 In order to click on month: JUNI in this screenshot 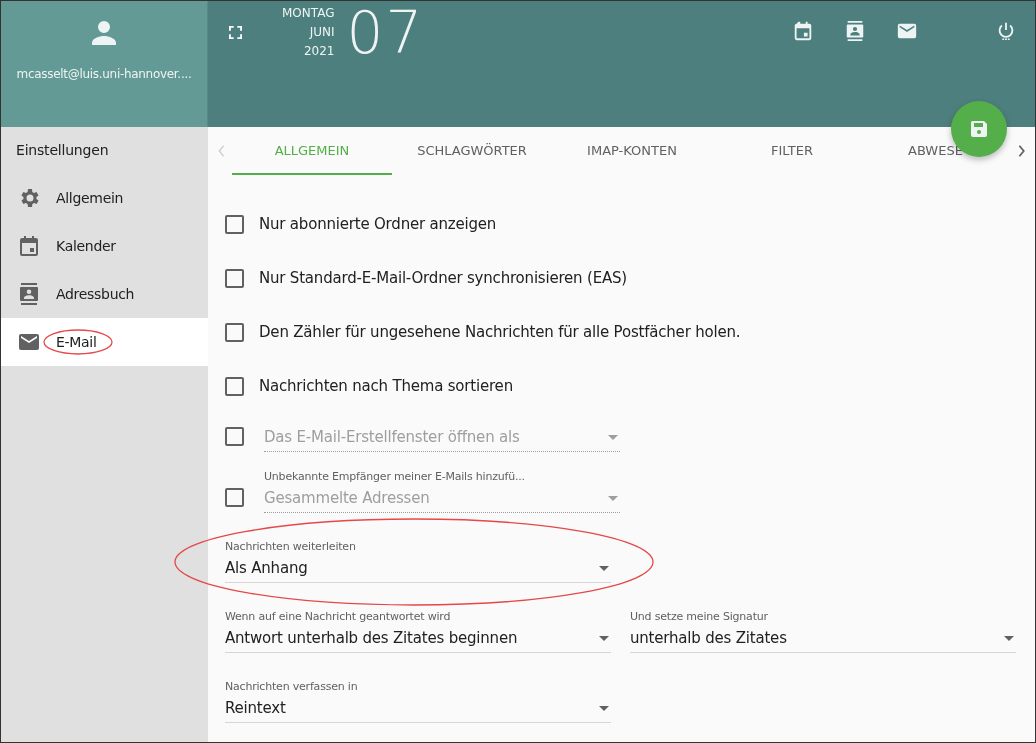, I will do `click(322, 32)`.